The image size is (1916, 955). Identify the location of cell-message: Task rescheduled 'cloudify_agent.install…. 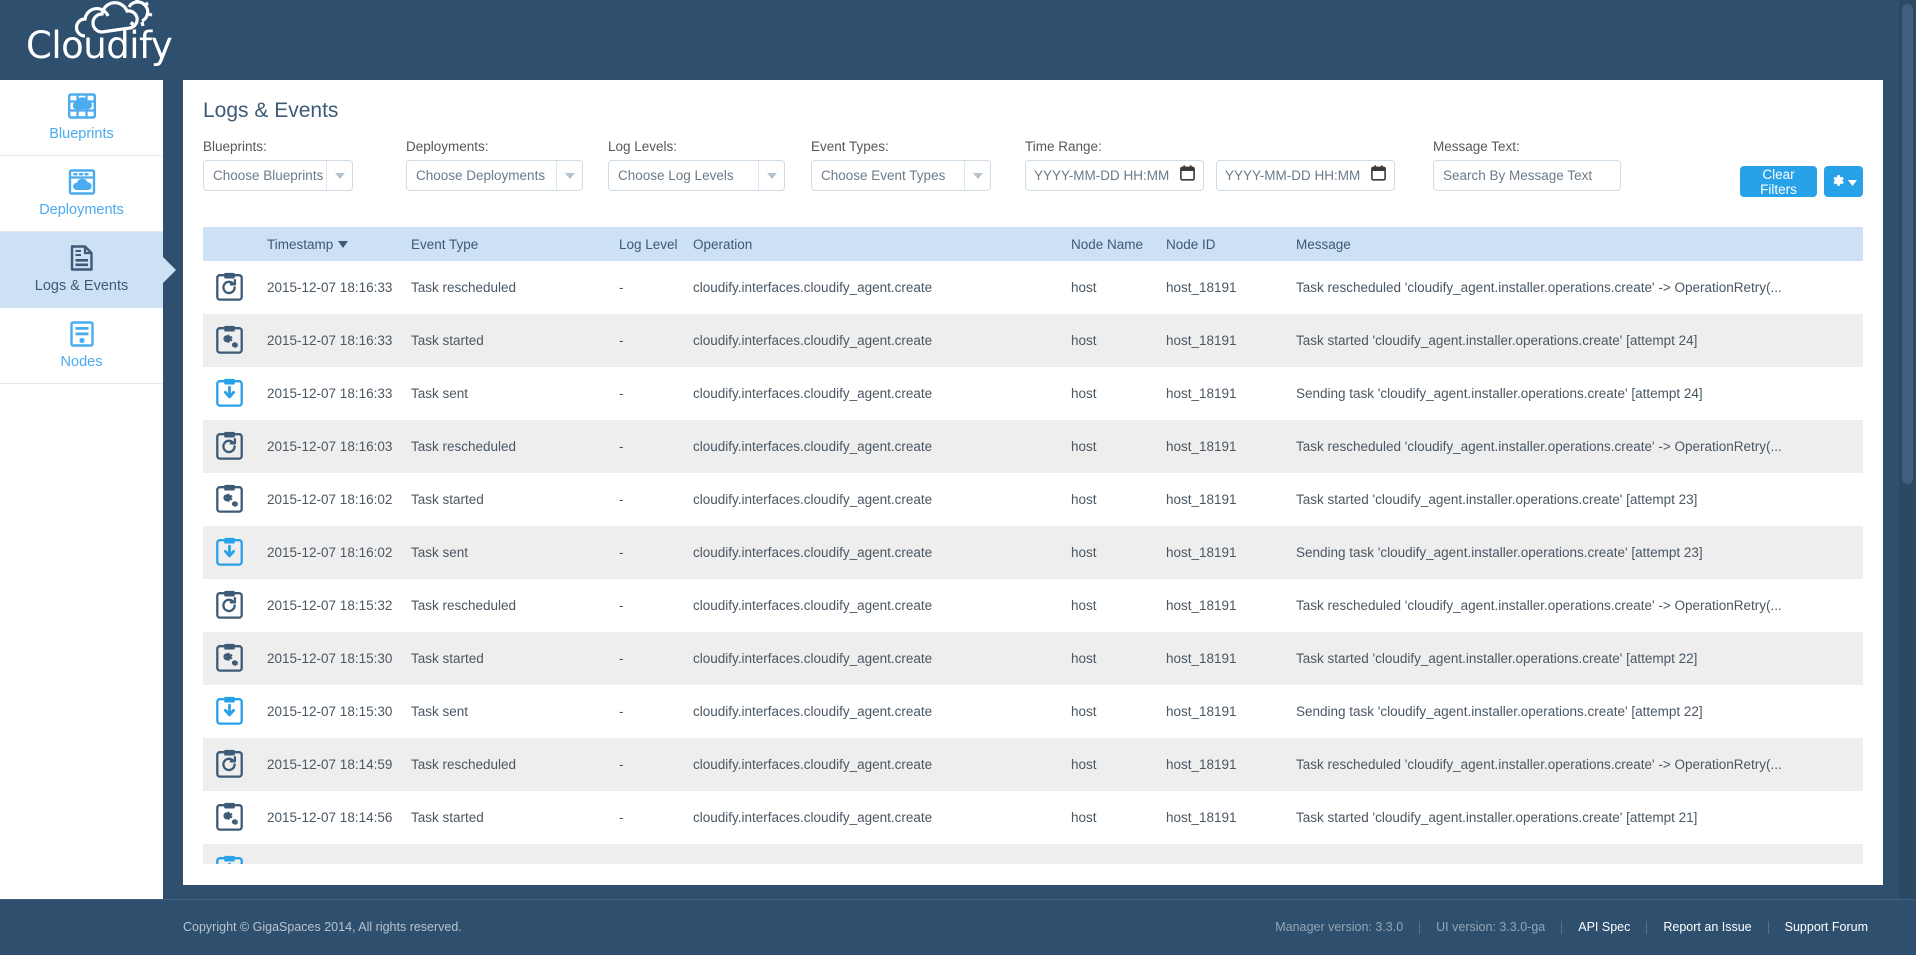
(1539, 287).